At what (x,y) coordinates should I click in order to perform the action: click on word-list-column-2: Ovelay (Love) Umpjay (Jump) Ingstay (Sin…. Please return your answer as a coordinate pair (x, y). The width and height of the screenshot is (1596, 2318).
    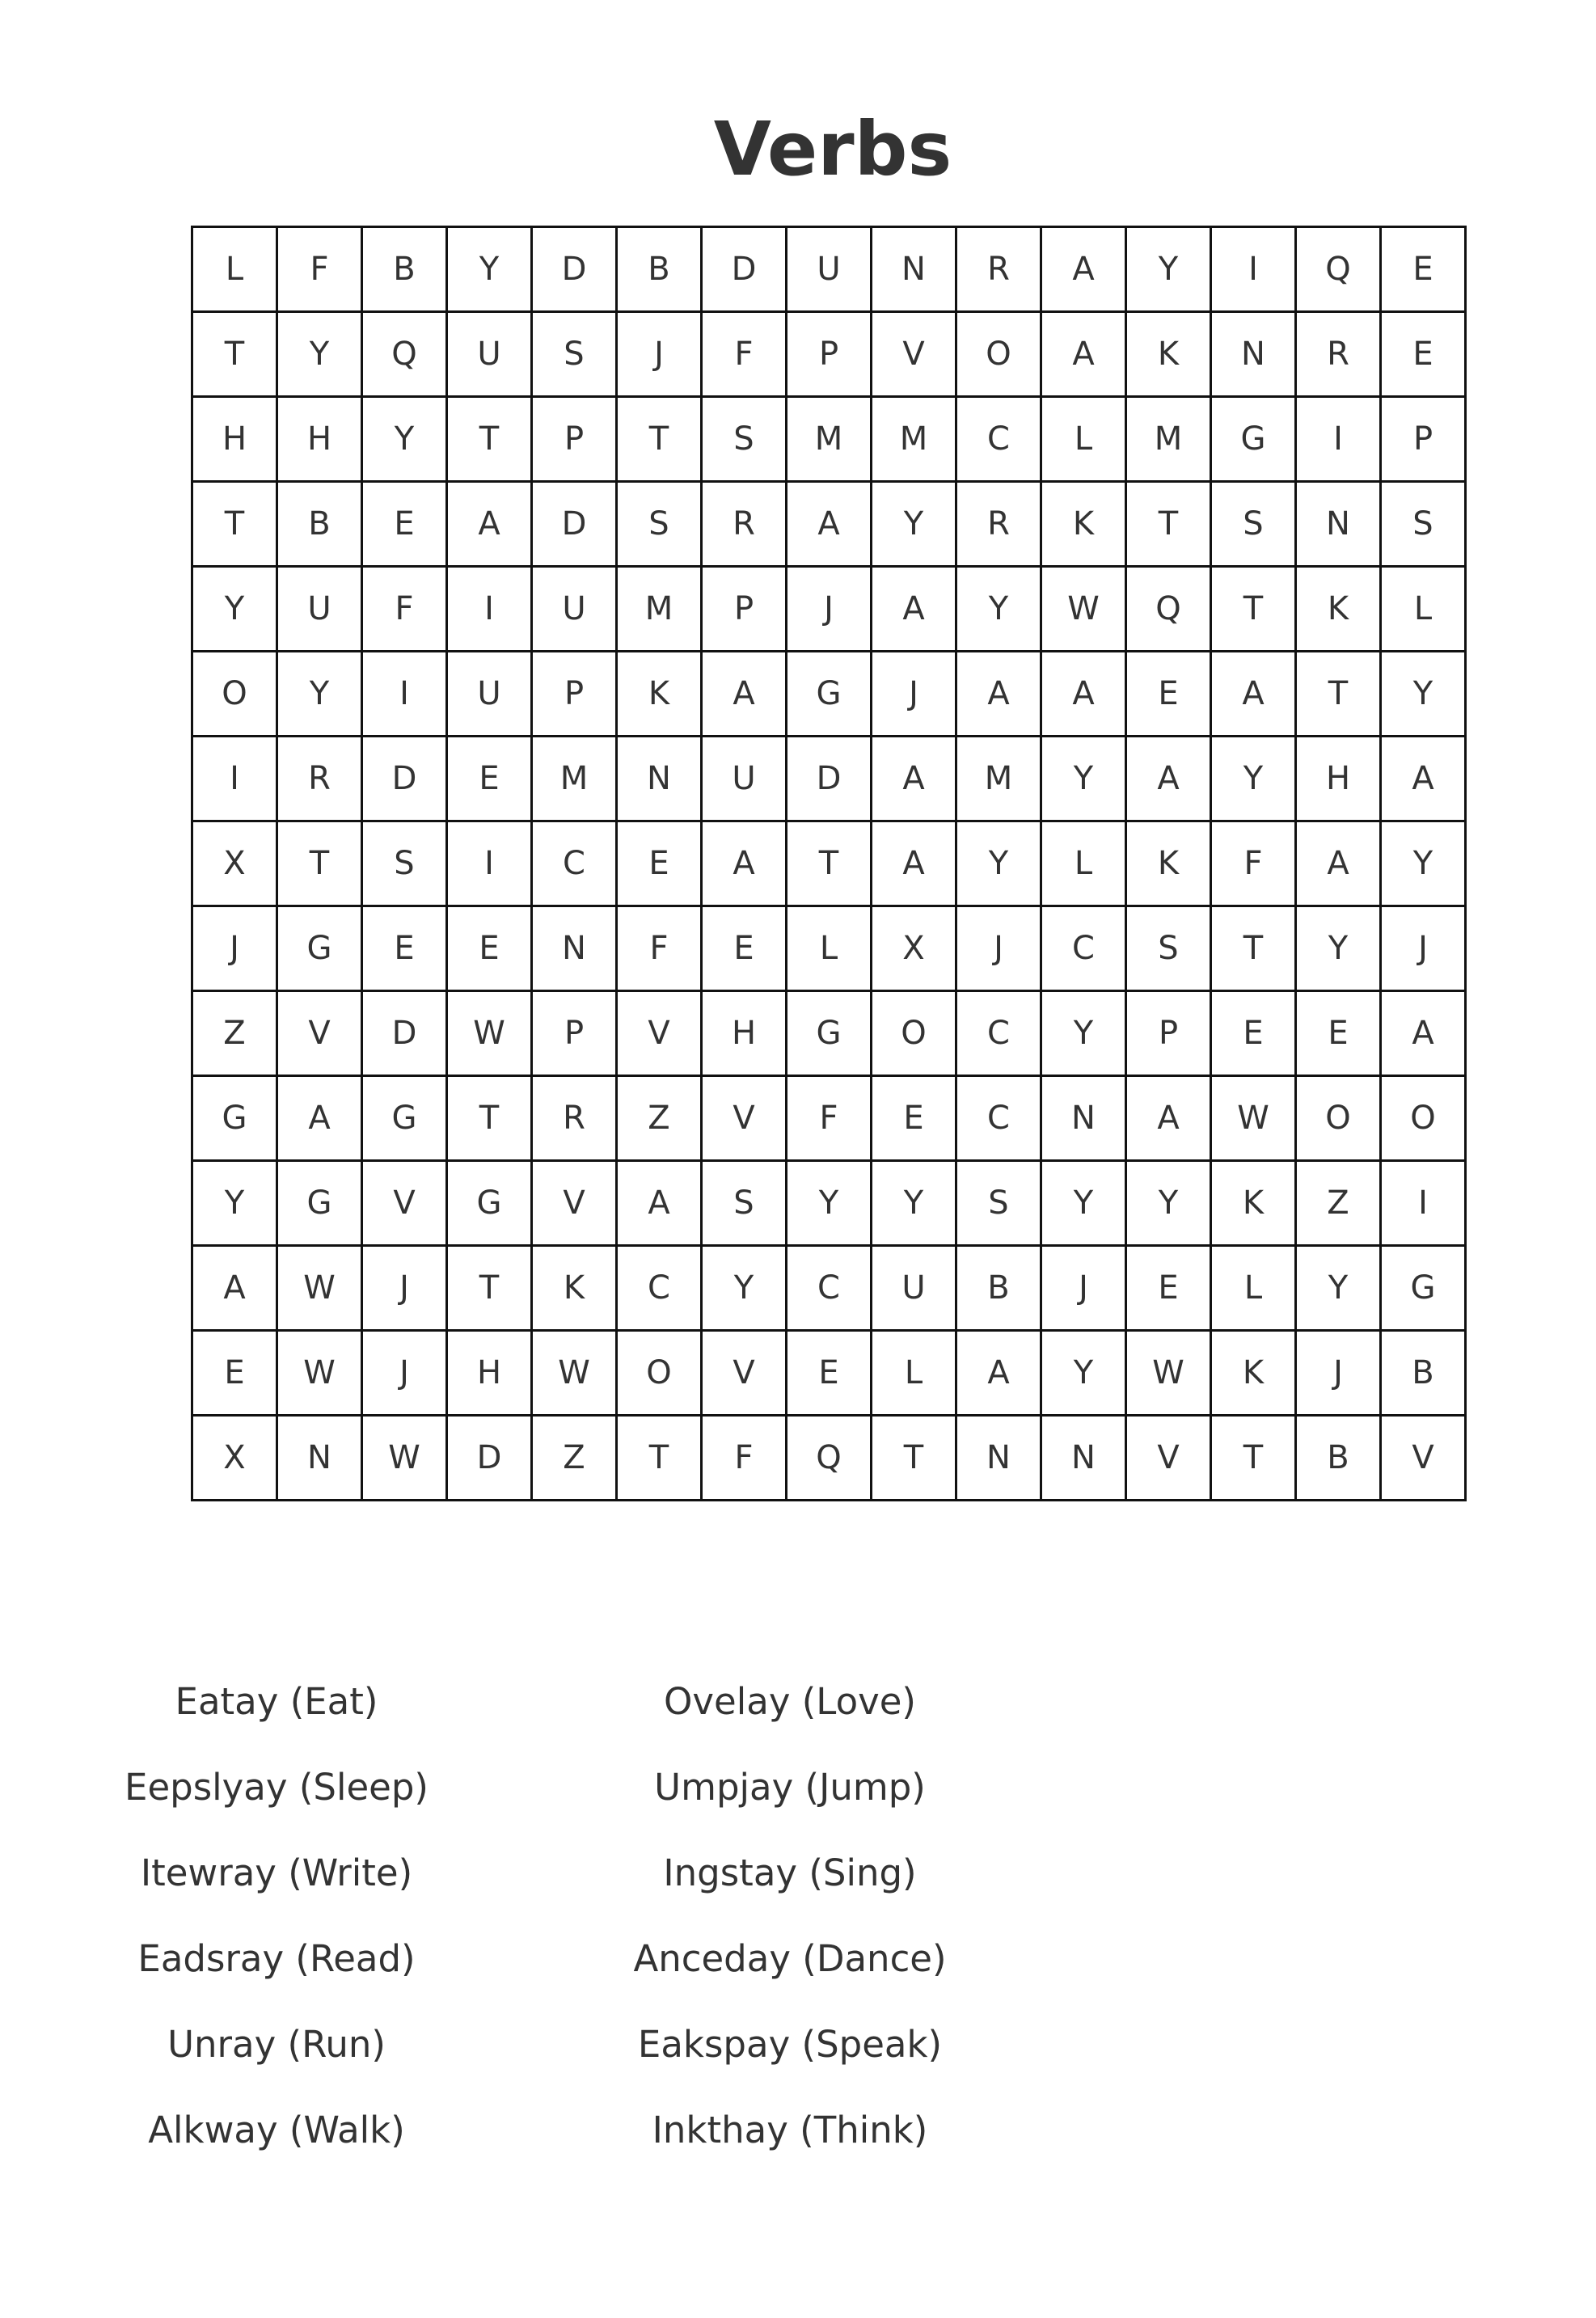
    Looking at the image, I should click on (790, 1916).